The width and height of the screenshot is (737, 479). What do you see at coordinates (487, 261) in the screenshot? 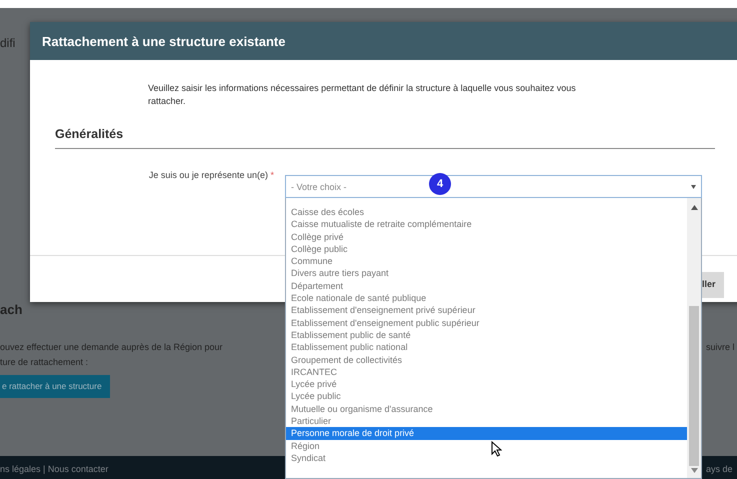
I see `dropdown-option: Commune` at bounding box center [487, 261].